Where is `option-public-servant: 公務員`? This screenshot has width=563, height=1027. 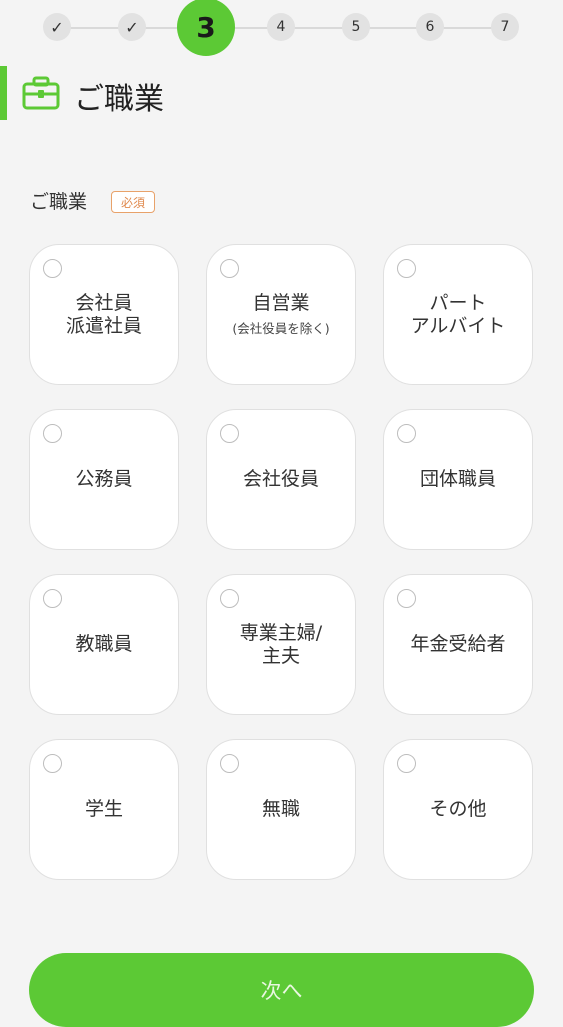 option-public-servant: 公務員 is located at coordinates (104, 479).